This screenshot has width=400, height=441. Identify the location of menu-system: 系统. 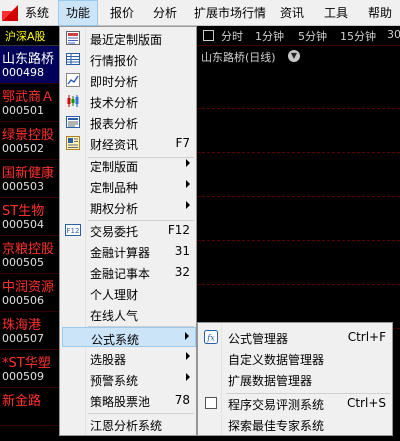
(37, 13).